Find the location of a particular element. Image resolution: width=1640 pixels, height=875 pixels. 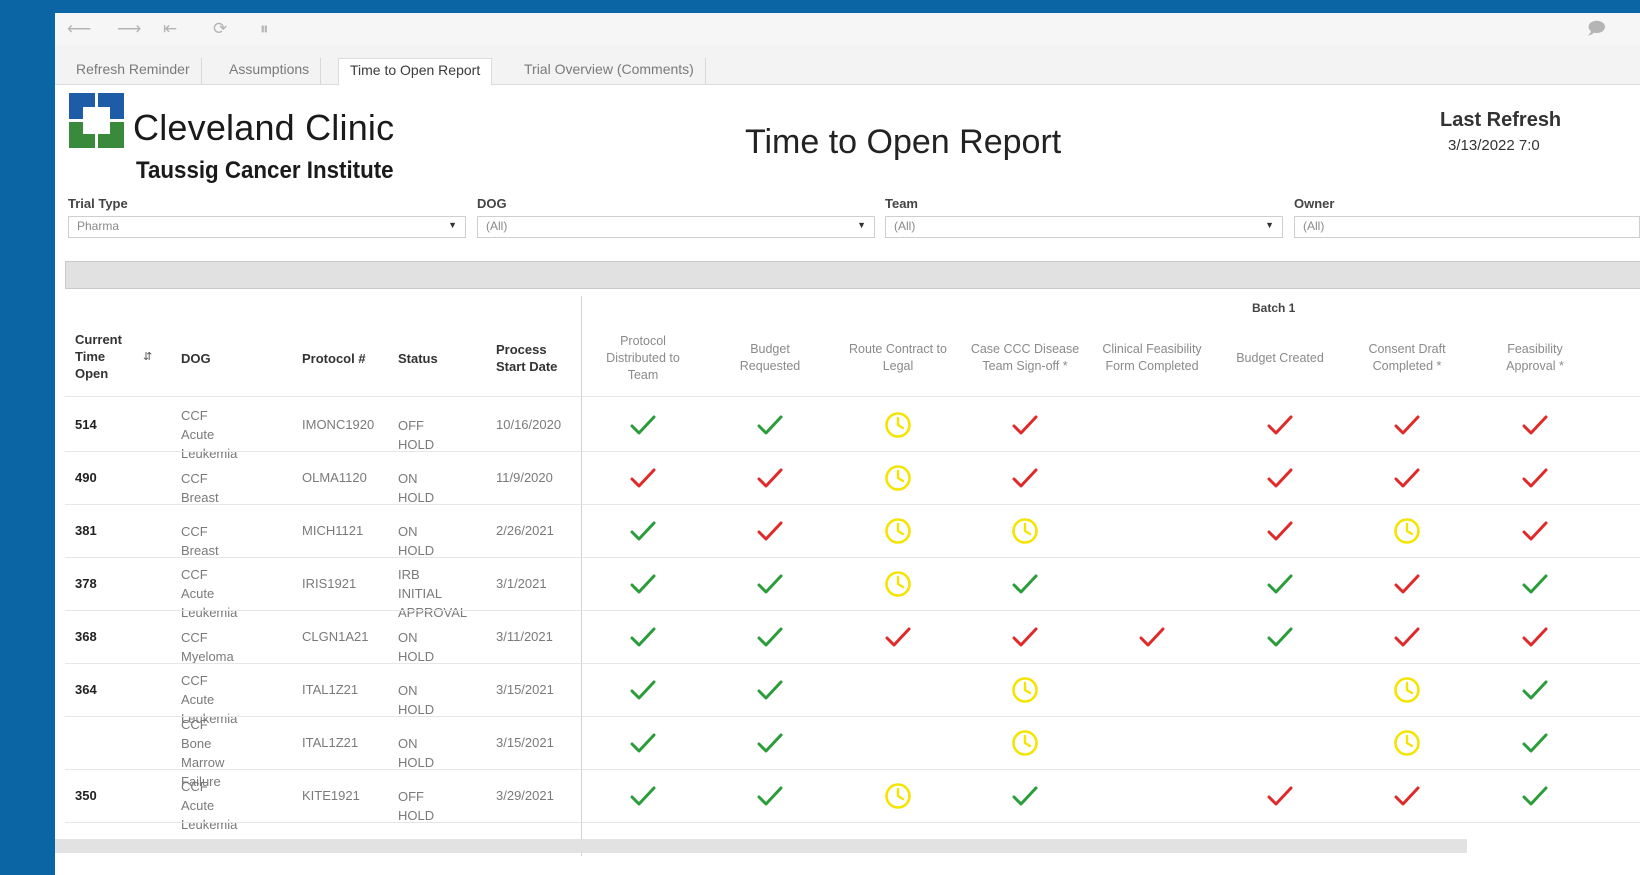

header-line: Case CCC Disease is located at coordinates (1025, 349).